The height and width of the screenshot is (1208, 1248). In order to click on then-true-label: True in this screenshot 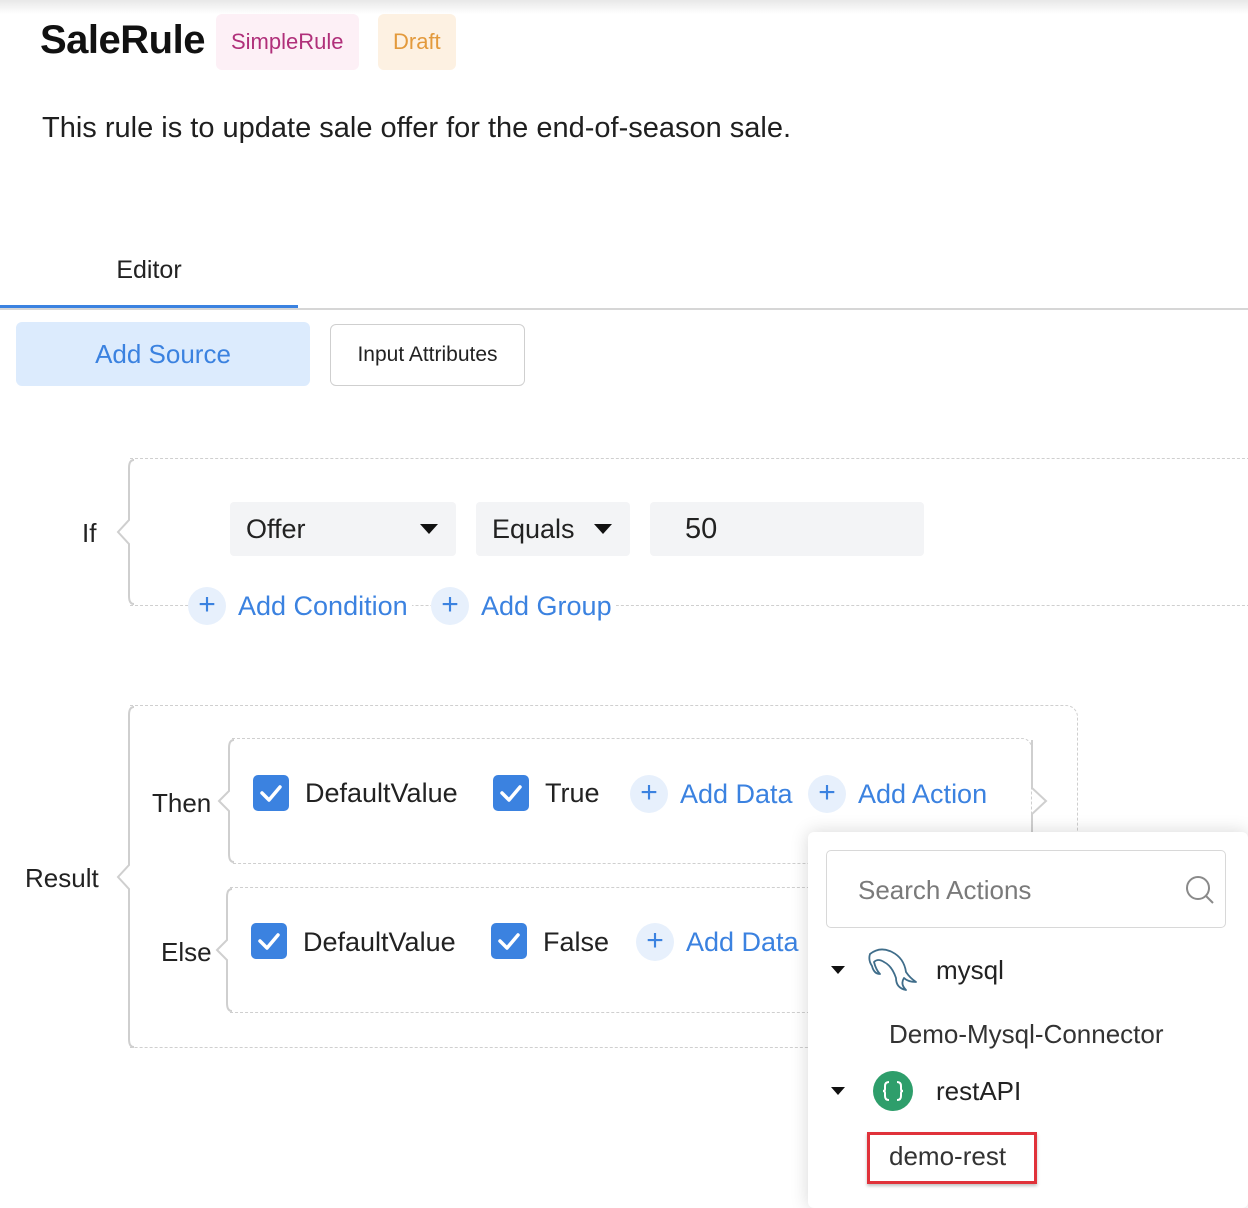, I will do `click(572, 793)`.